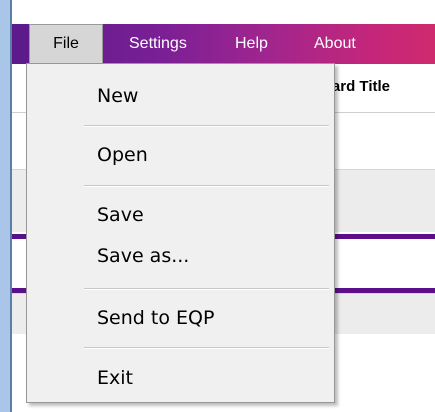 The height and width of the screenshot is (412, 435). What do you see at coordinates (66, 44) in the screenshot?
I see `menu-file: File` at bounding box center [66, 44].